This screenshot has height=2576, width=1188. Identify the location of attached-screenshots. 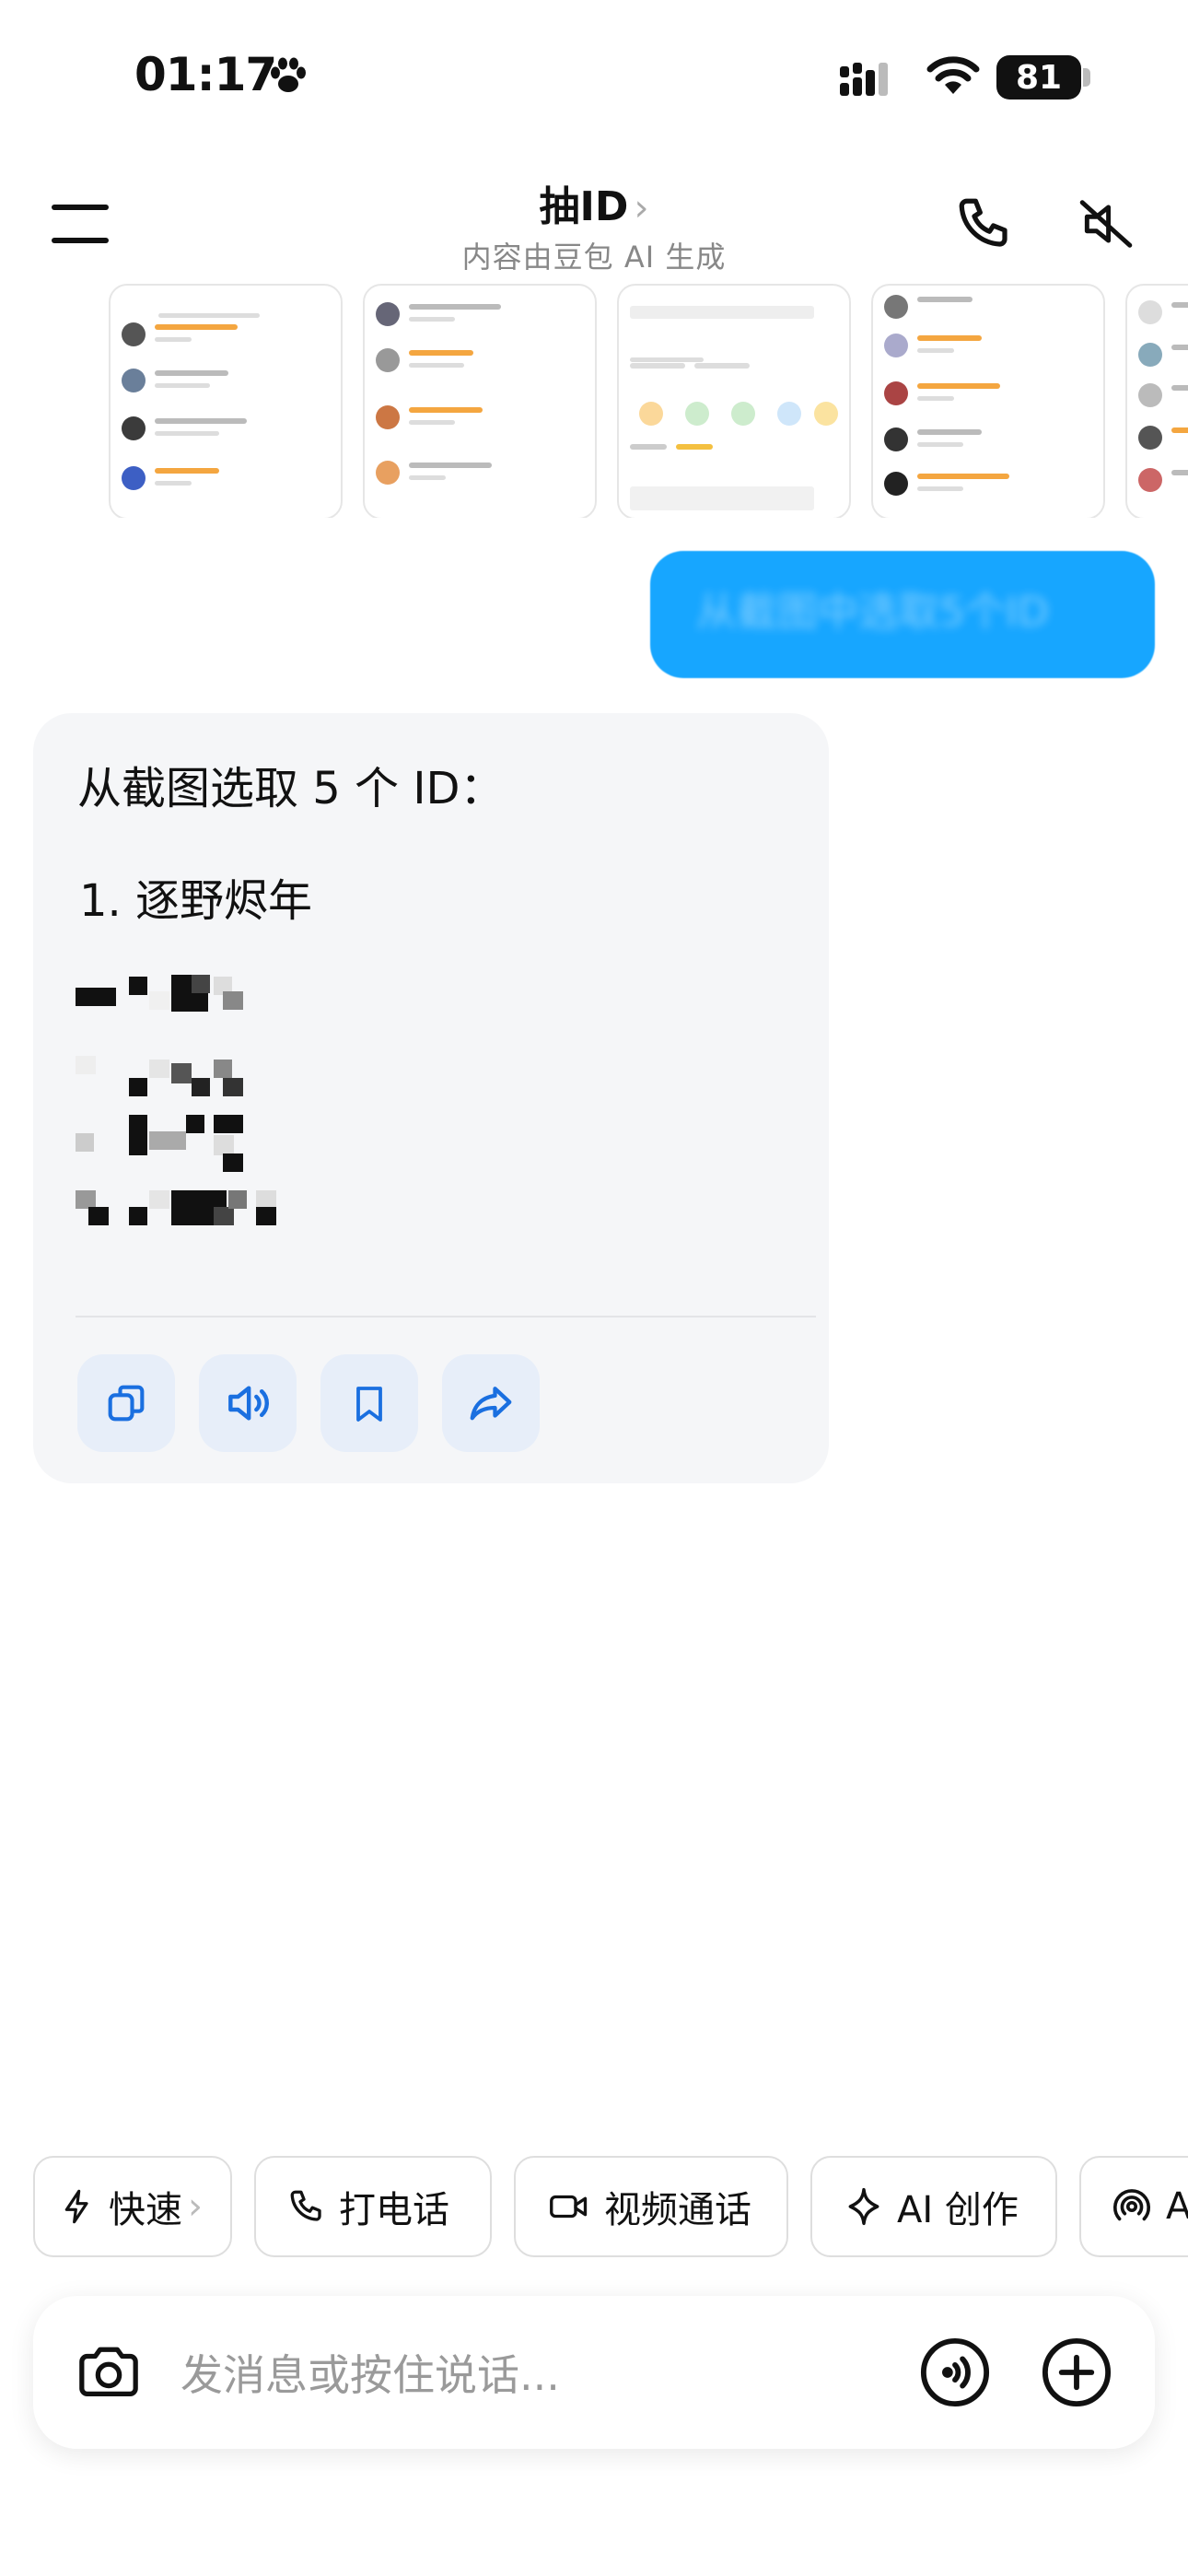
(648, 401).